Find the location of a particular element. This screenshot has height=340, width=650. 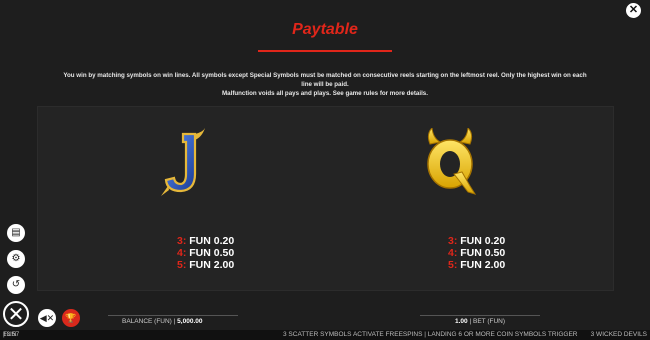

balance-value: 5,000.00 is located at coordinates (190, 321).